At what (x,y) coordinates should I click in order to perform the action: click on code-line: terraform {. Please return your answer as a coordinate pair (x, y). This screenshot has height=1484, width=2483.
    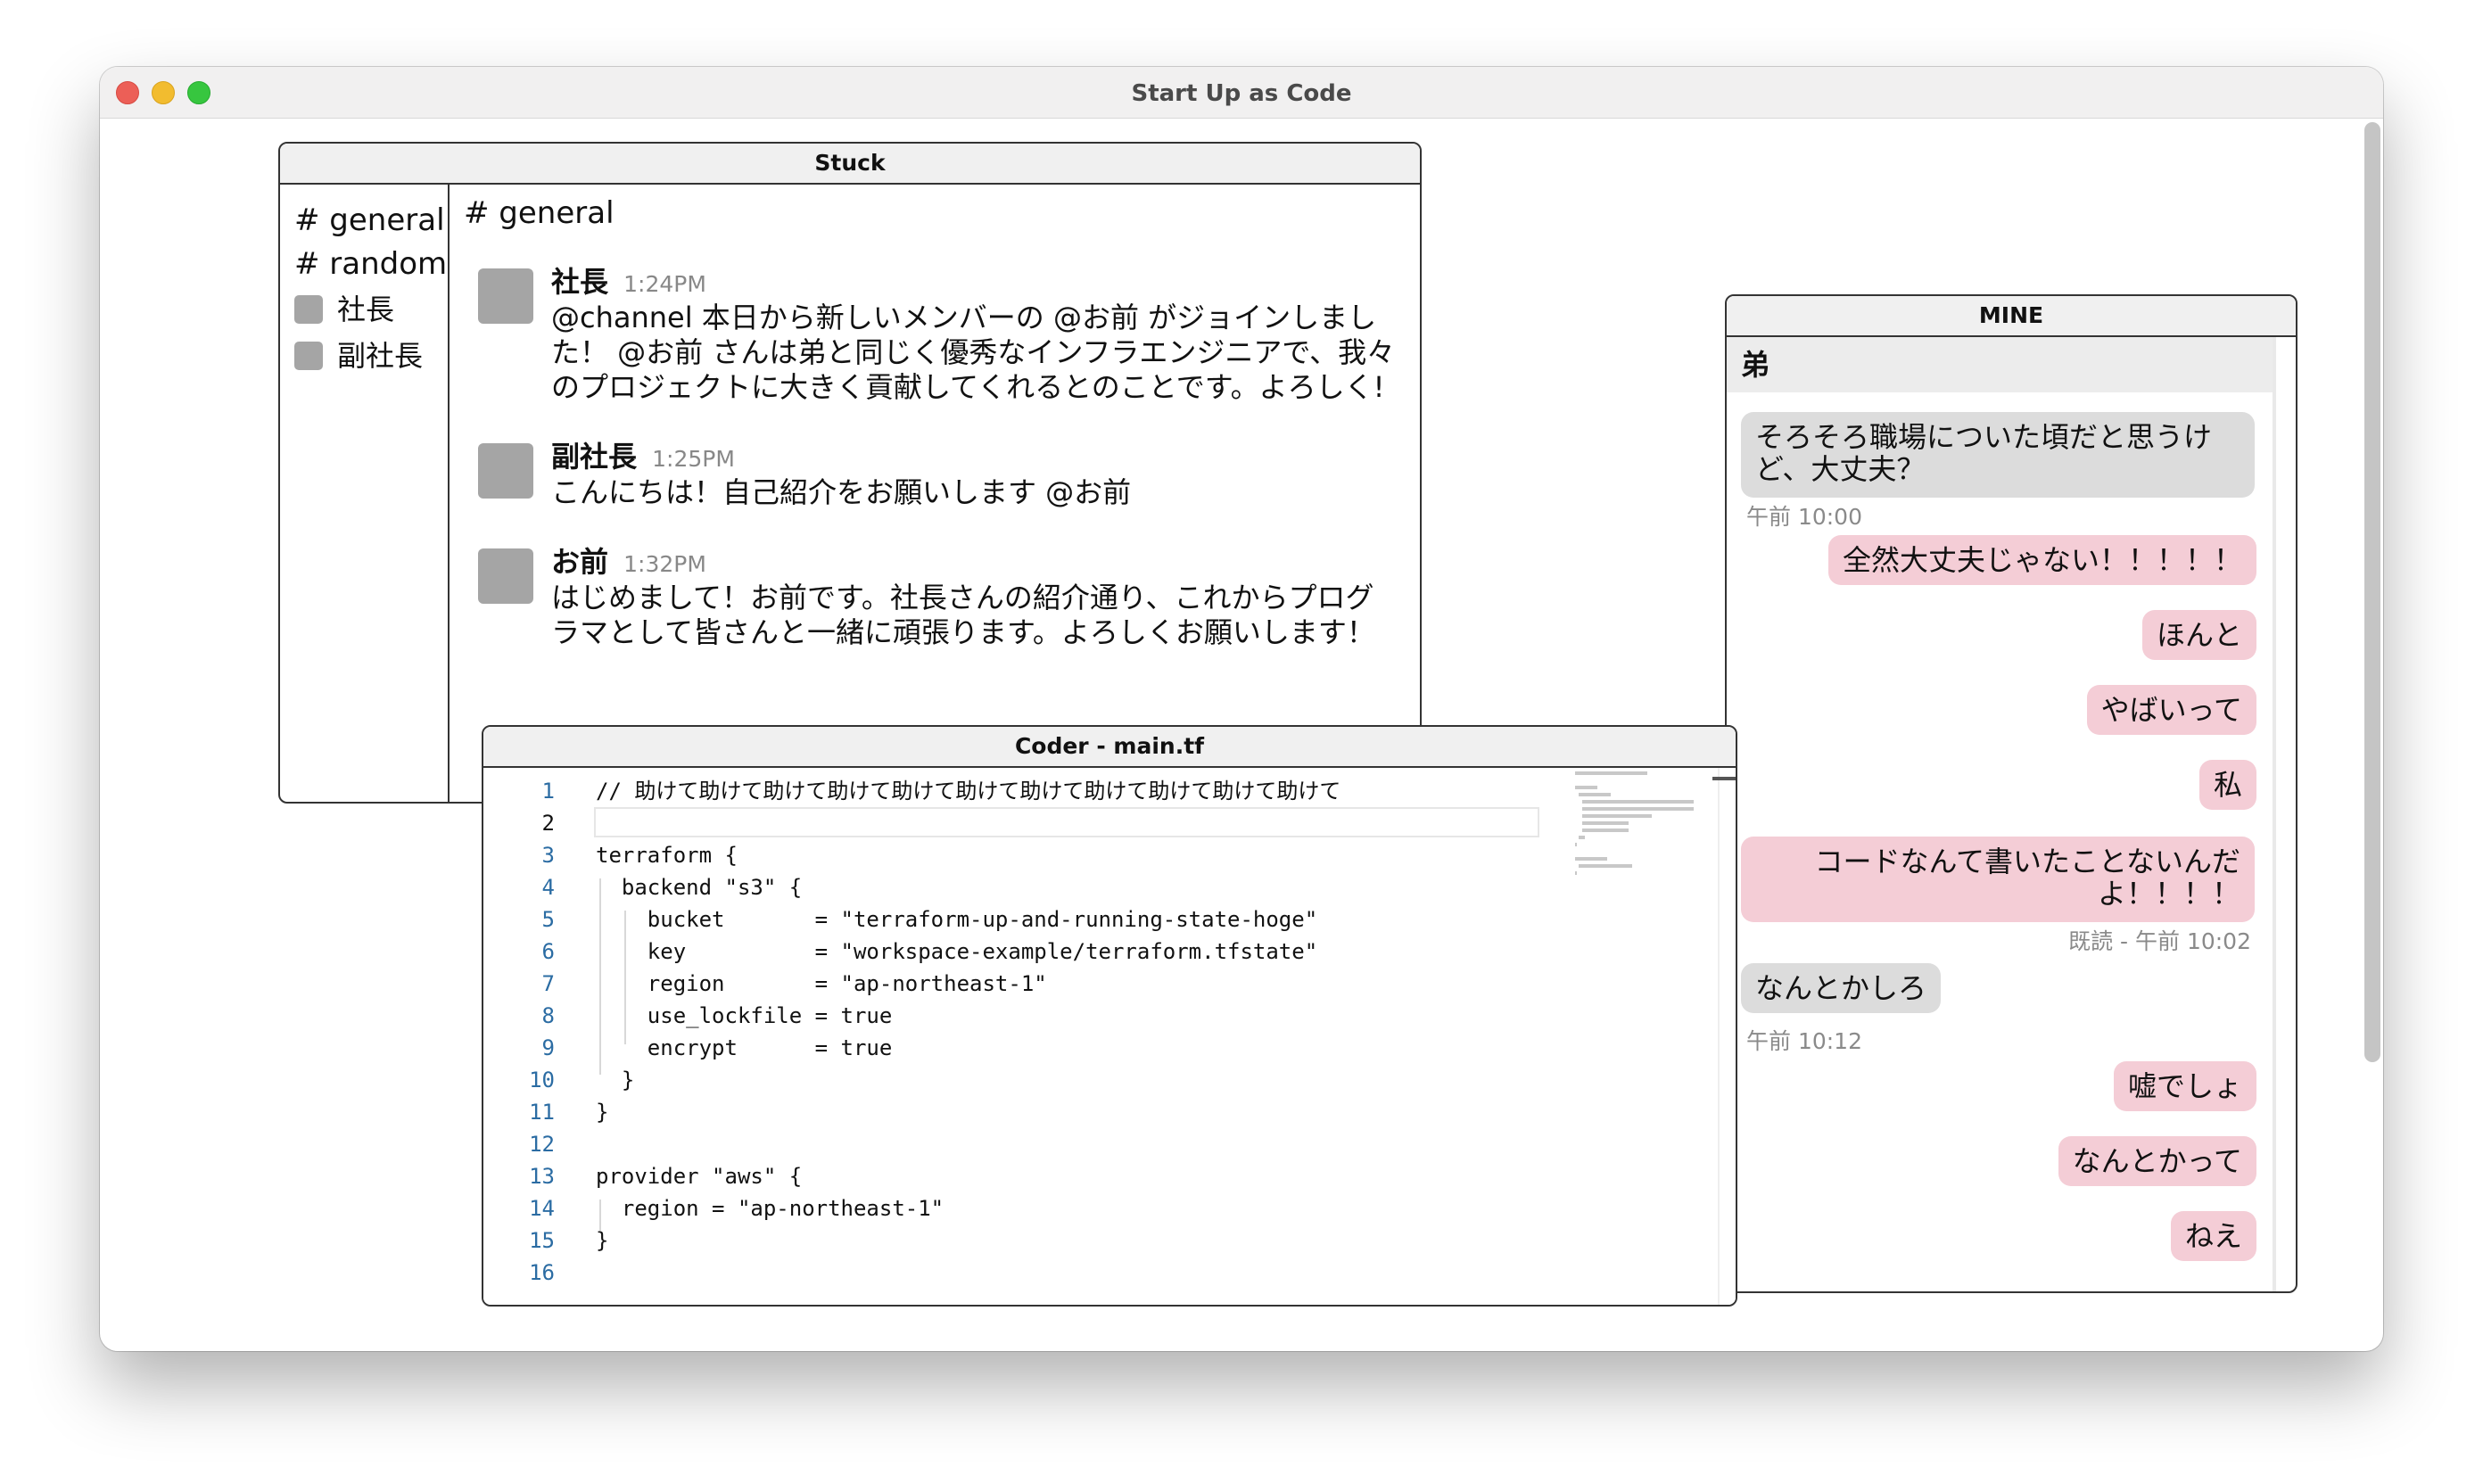
    Looking at the image, I should click on (1076, 855).